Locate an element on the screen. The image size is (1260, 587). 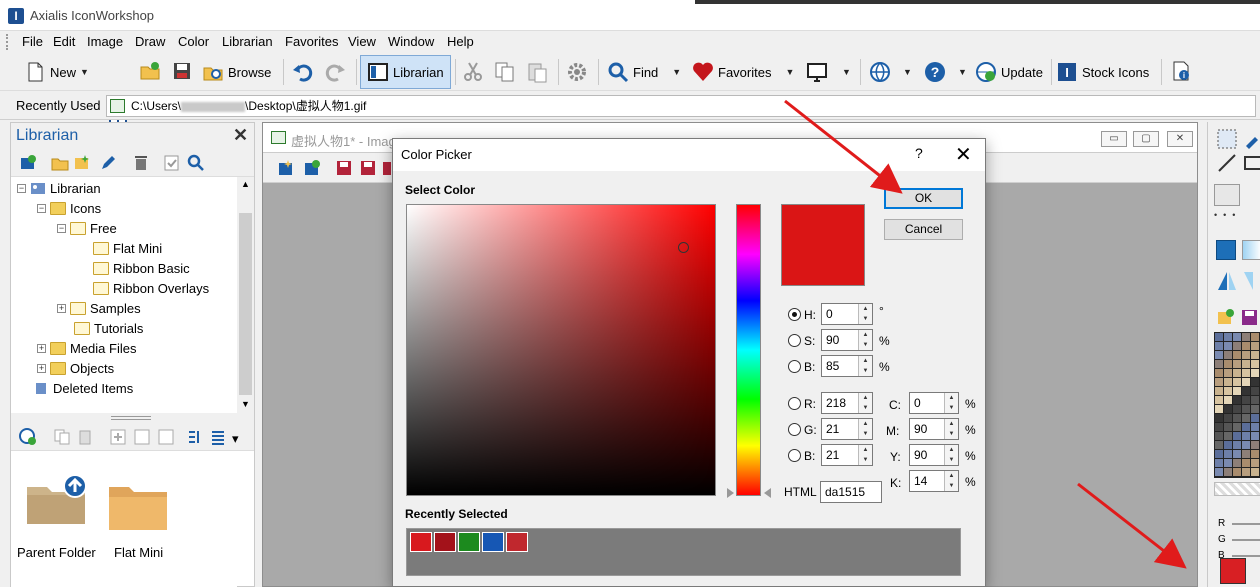
paste-icon is located at coordinates (86, 437).